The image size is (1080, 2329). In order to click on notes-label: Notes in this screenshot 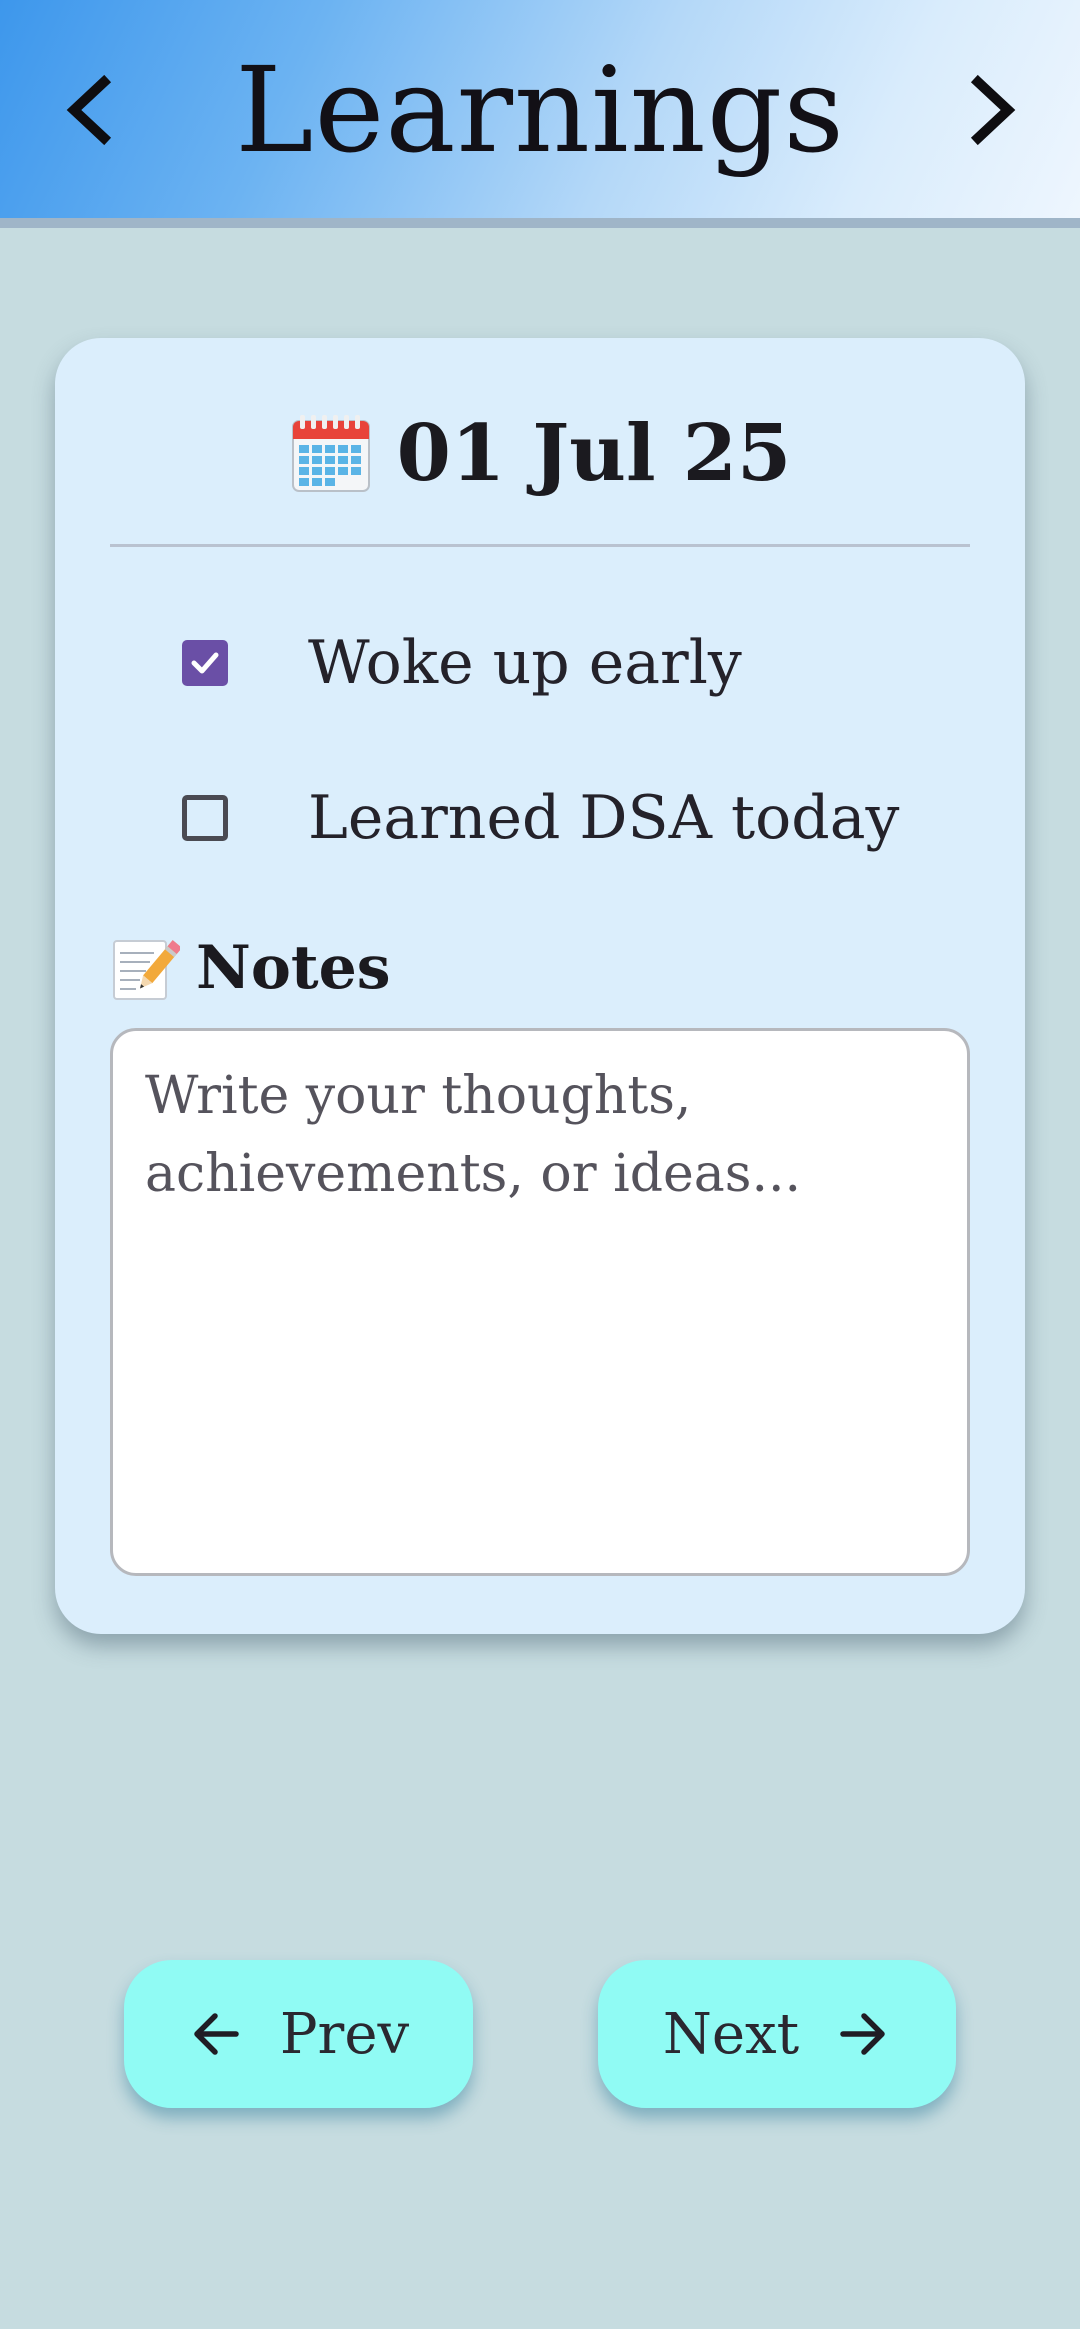, I will do `click(293, 968)`.